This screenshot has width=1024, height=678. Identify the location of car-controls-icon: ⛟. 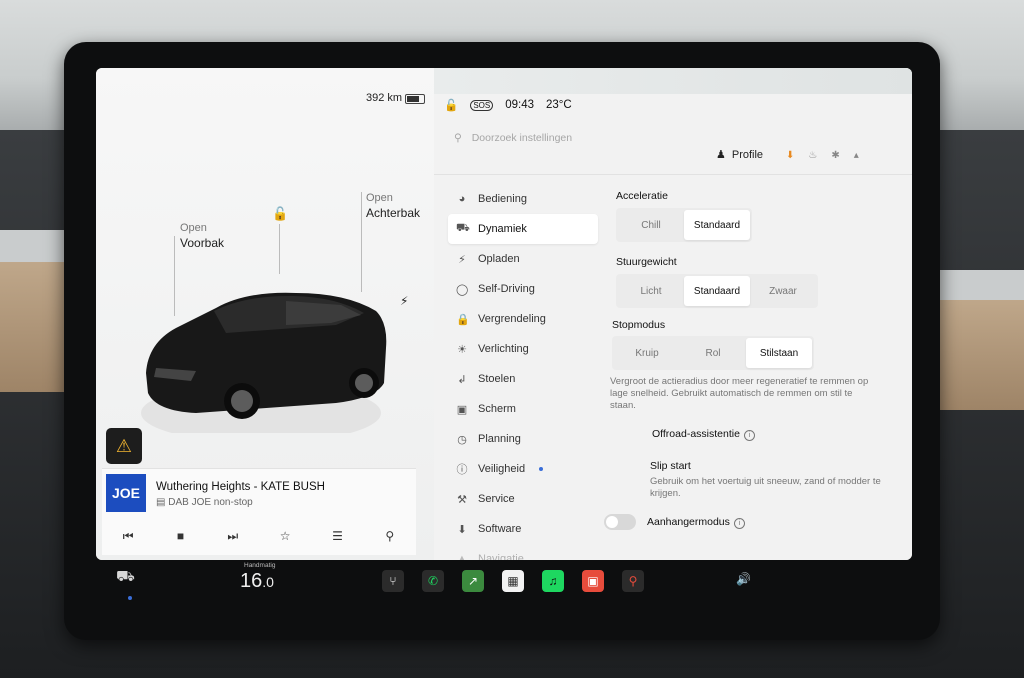
(125, 577).